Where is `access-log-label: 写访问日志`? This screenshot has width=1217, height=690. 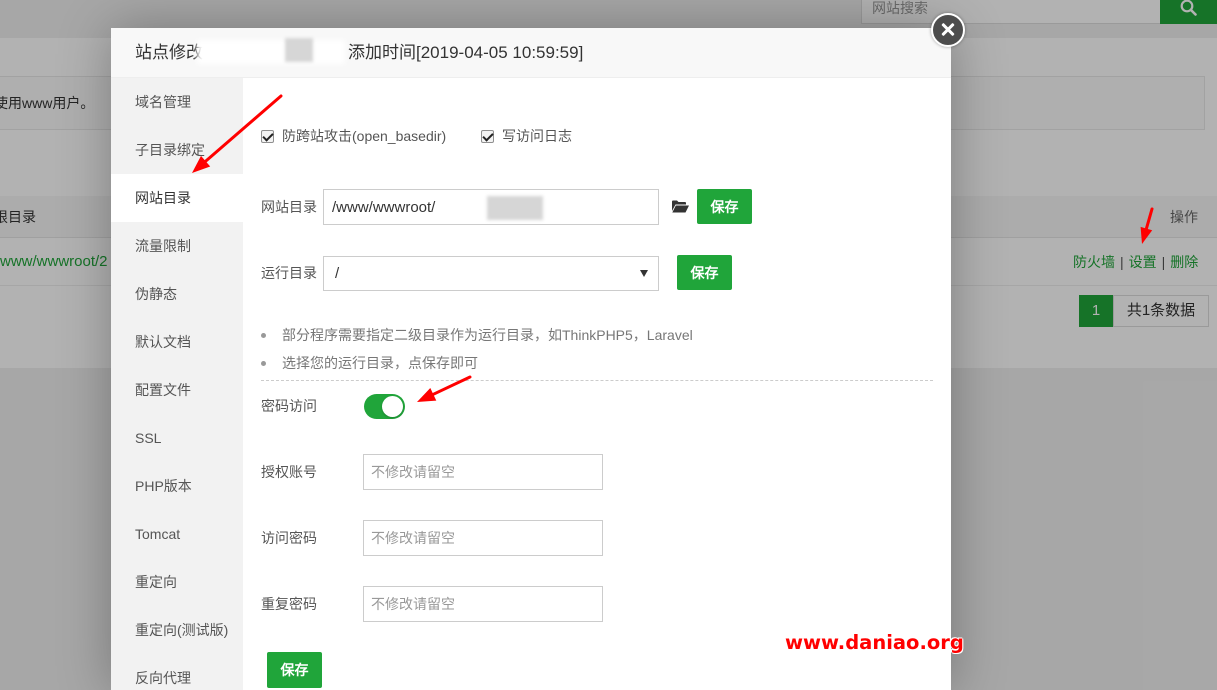 access-log-label: 写访问日志 is located at coordinates (537, 136).